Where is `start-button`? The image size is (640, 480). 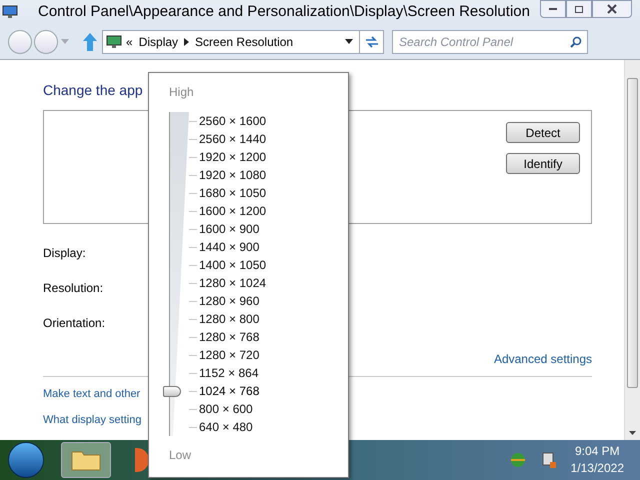 start-button is located at coordinates (26, 460).